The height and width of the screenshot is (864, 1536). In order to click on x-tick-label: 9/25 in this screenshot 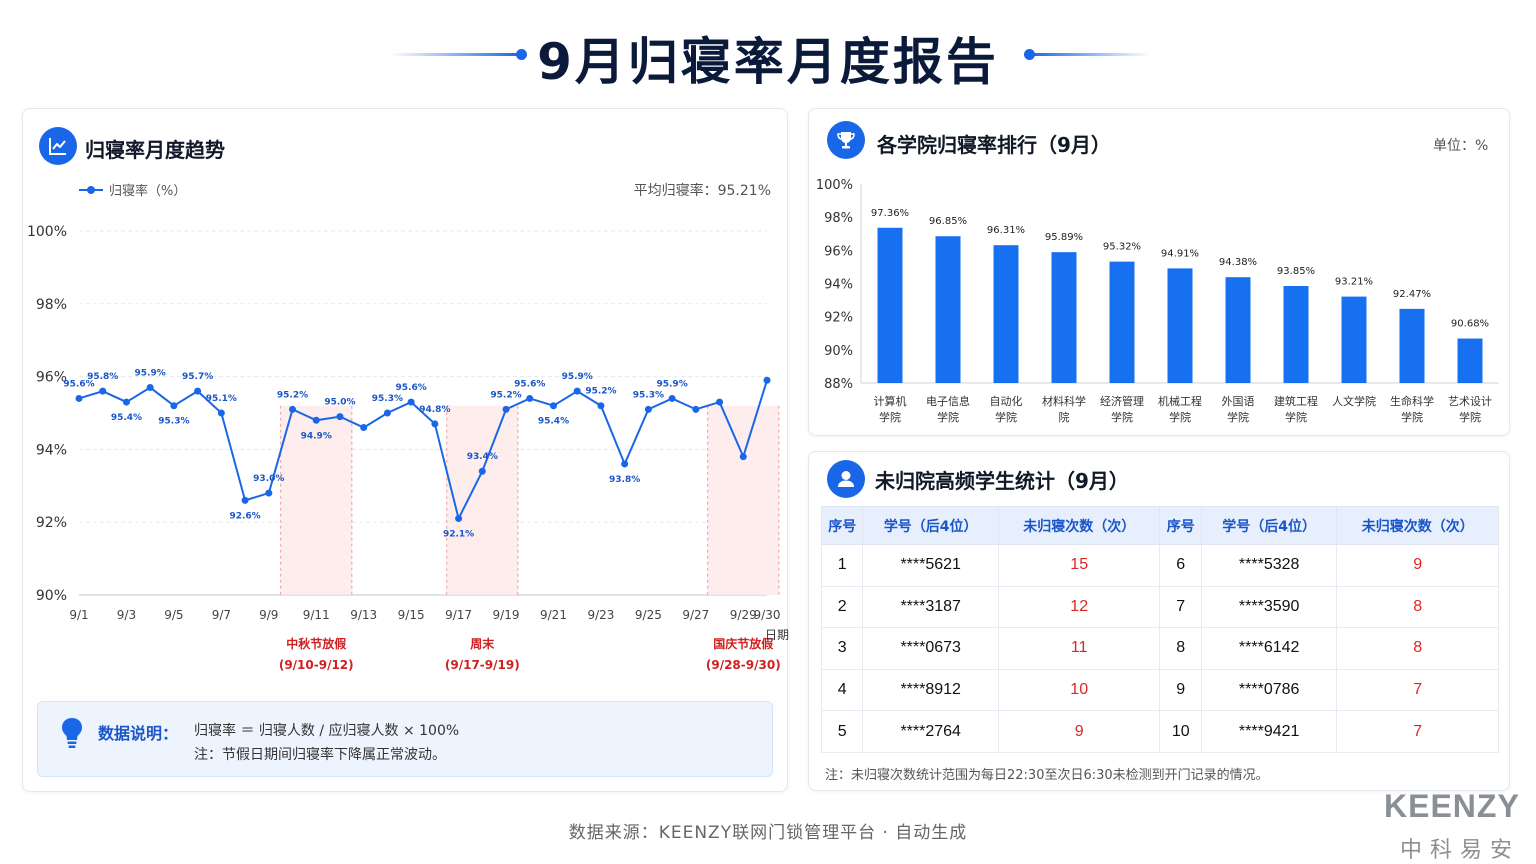, I will do `click(648, 615)`.